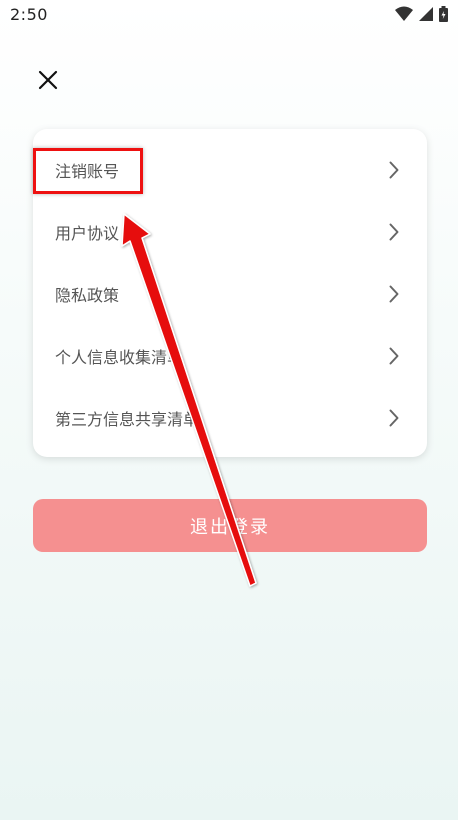 This screenshot has width=458, height=820. I want to click on menu-item-user-agreement: 用户协议, so click(230, 232).